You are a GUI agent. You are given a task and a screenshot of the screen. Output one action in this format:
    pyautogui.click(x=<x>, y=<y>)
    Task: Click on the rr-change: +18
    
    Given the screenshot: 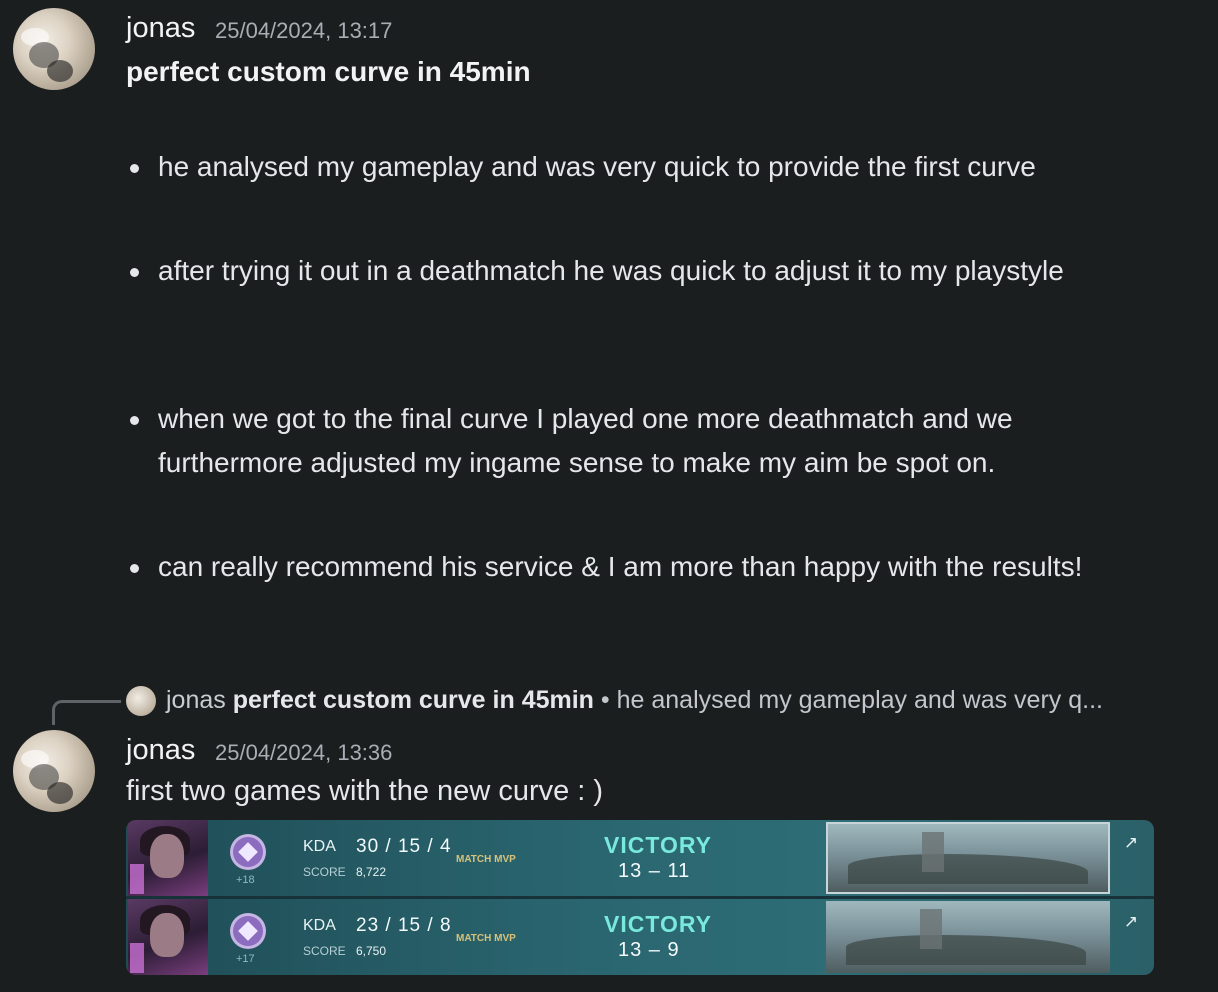 What is the action you would take?
    pyautogui.click(x=245, y=880)
    